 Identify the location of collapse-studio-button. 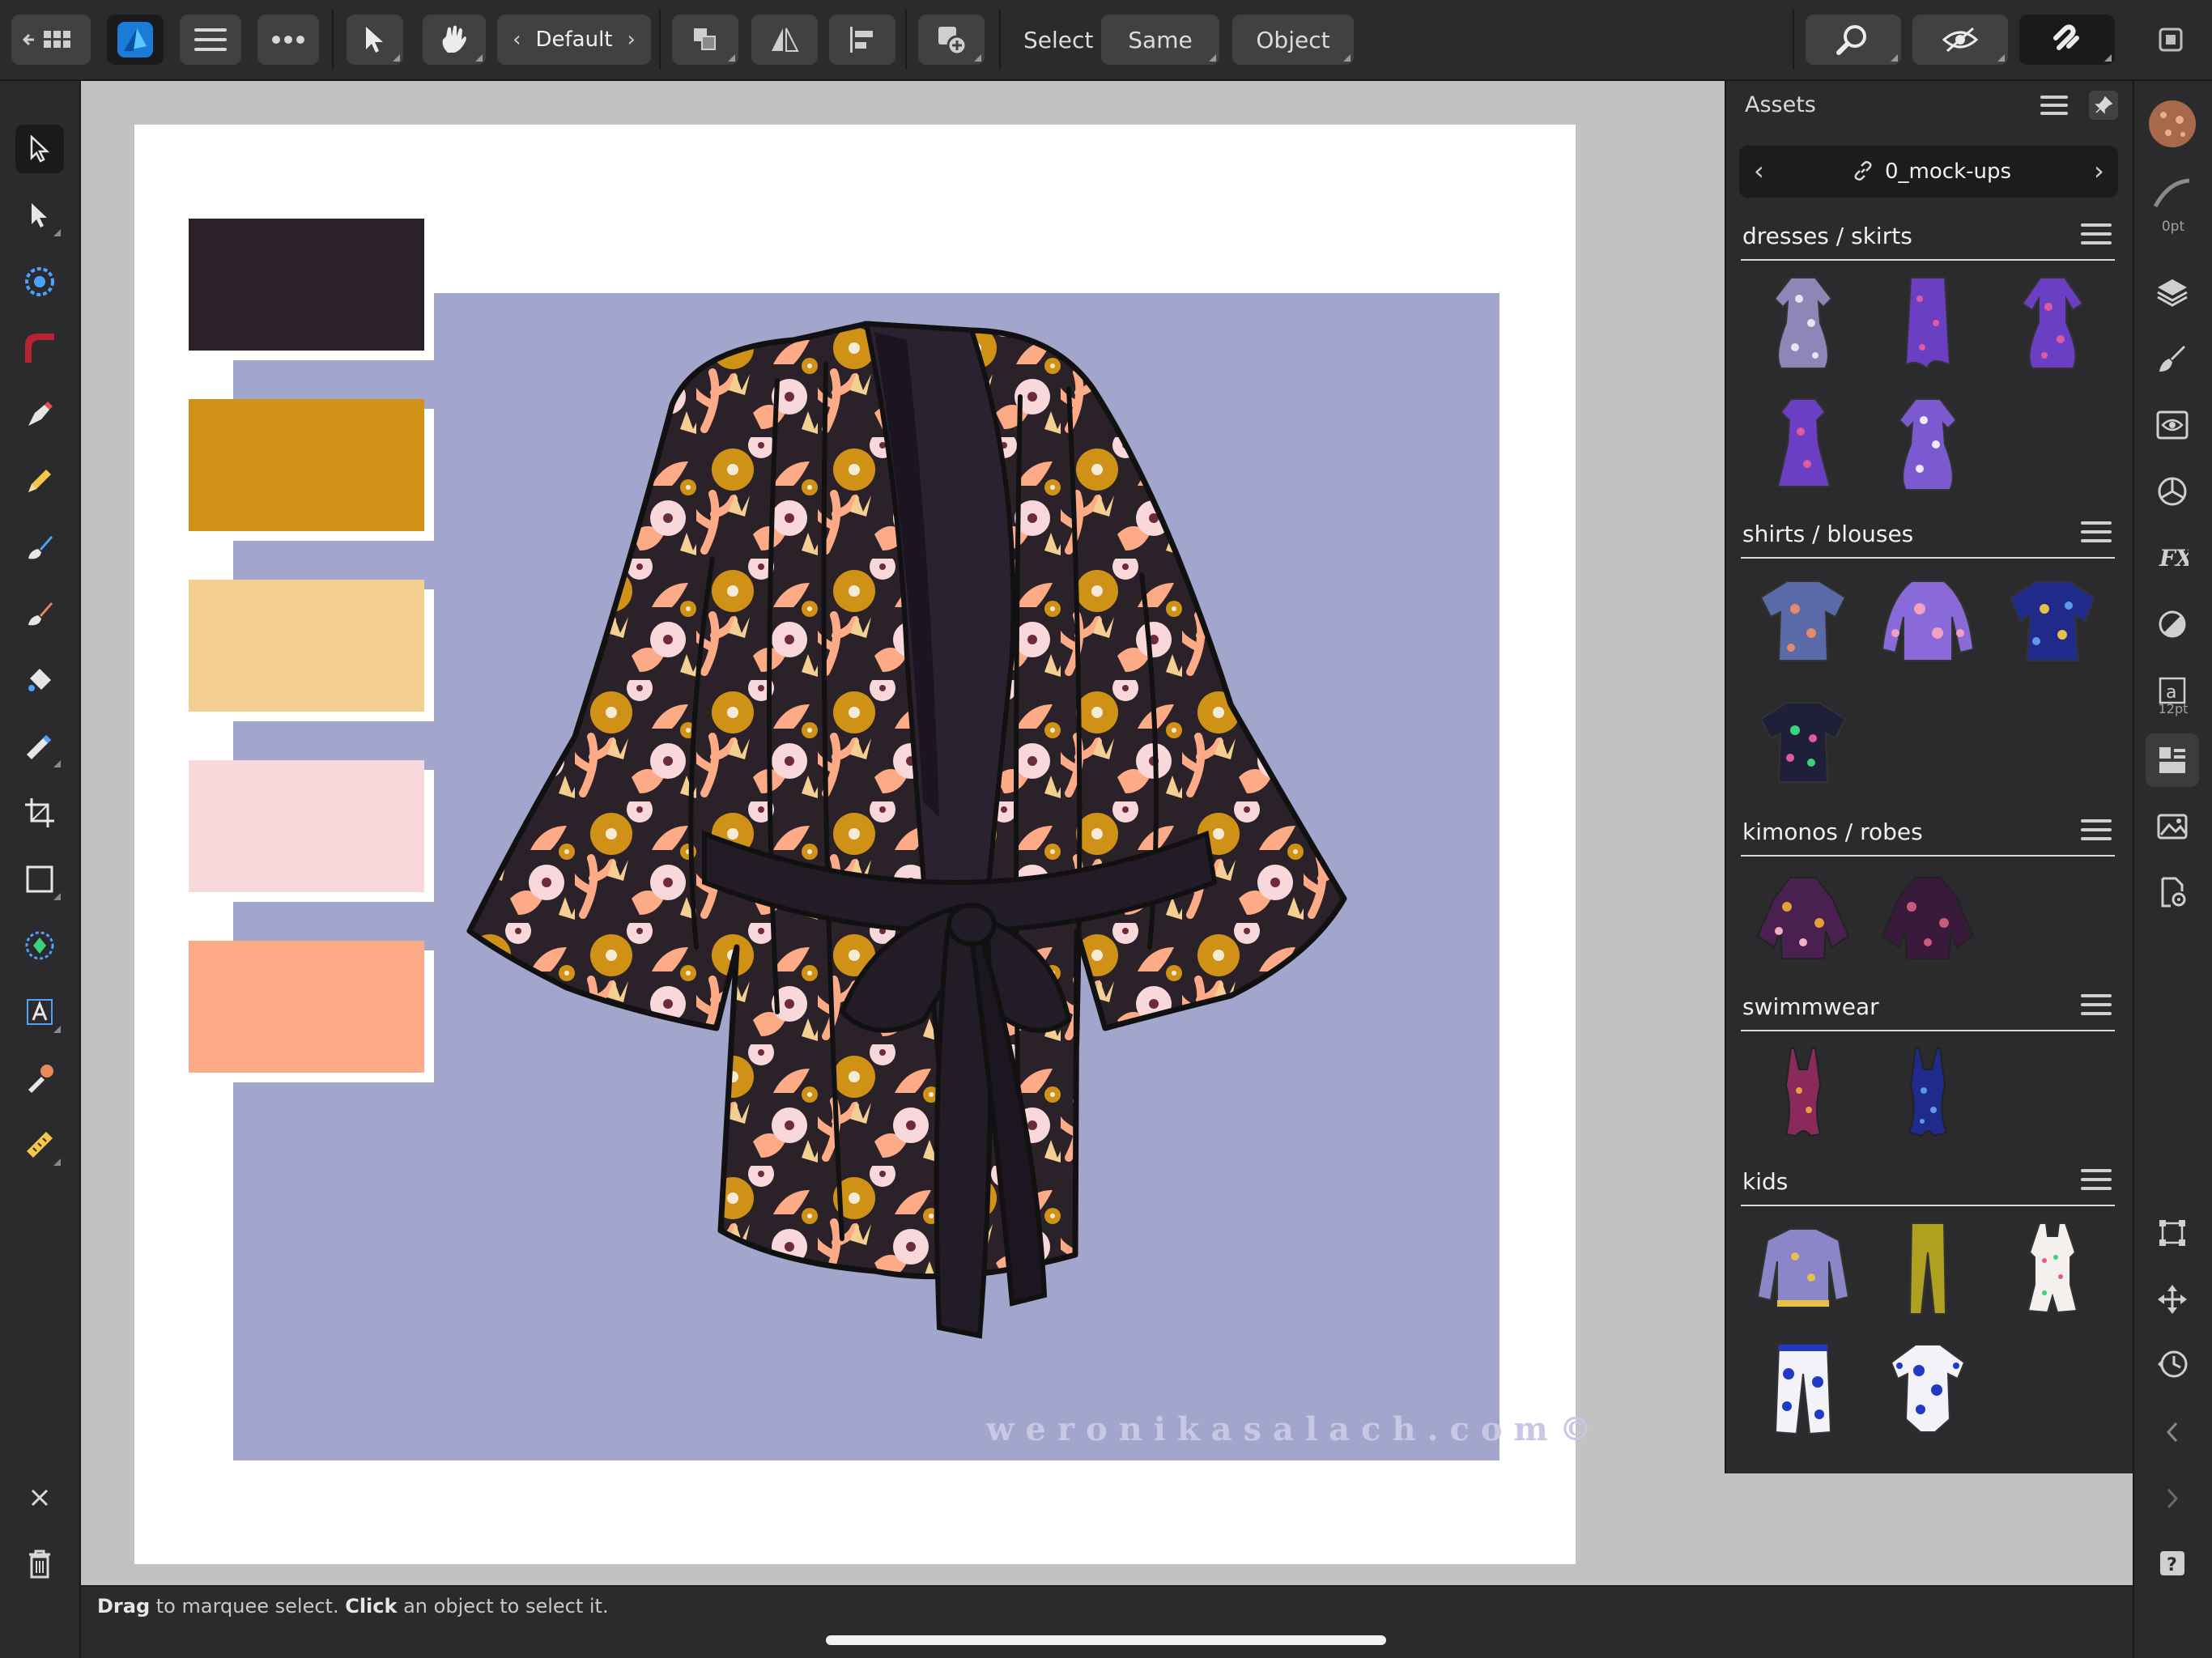
(2172, 1432).